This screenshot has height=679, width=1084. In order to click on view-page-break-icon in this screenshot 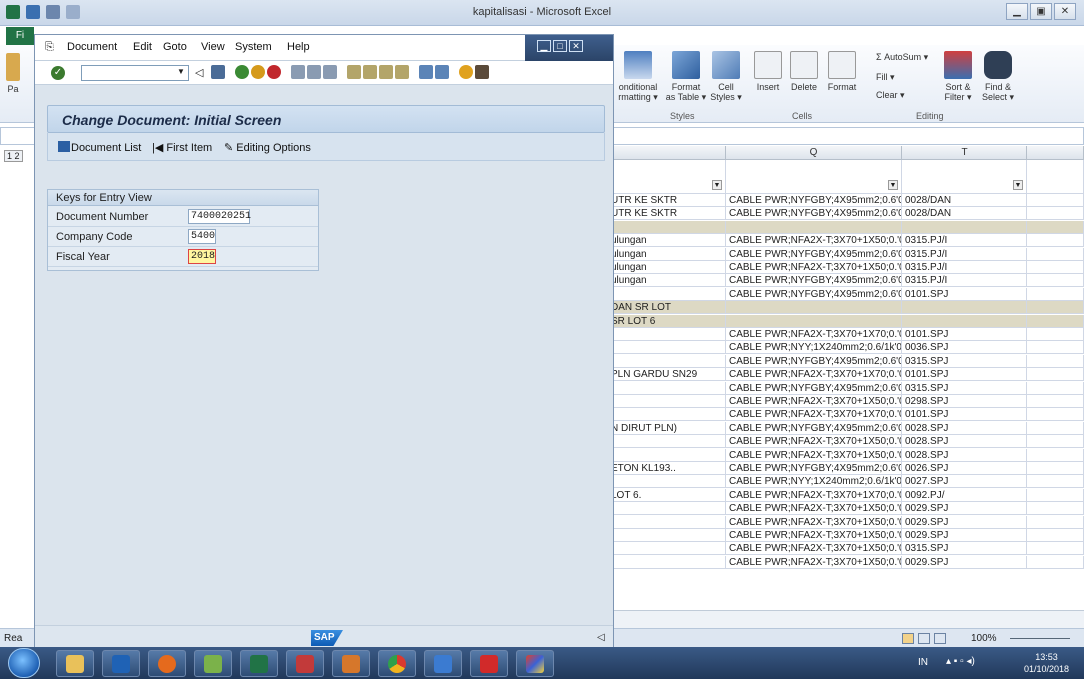, I will do `click(940, 638)`.